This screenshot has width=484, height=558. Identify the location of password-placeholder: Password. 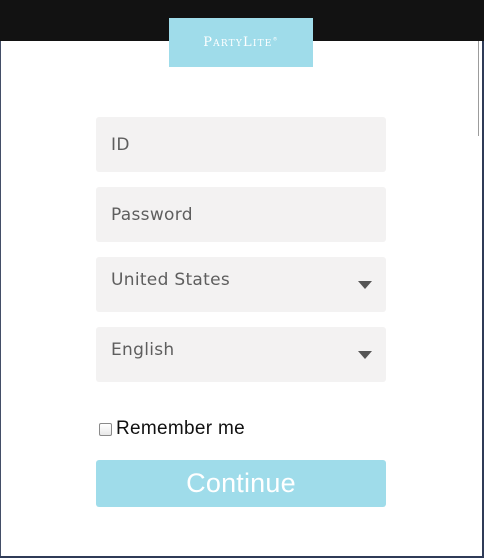
(152, 214).